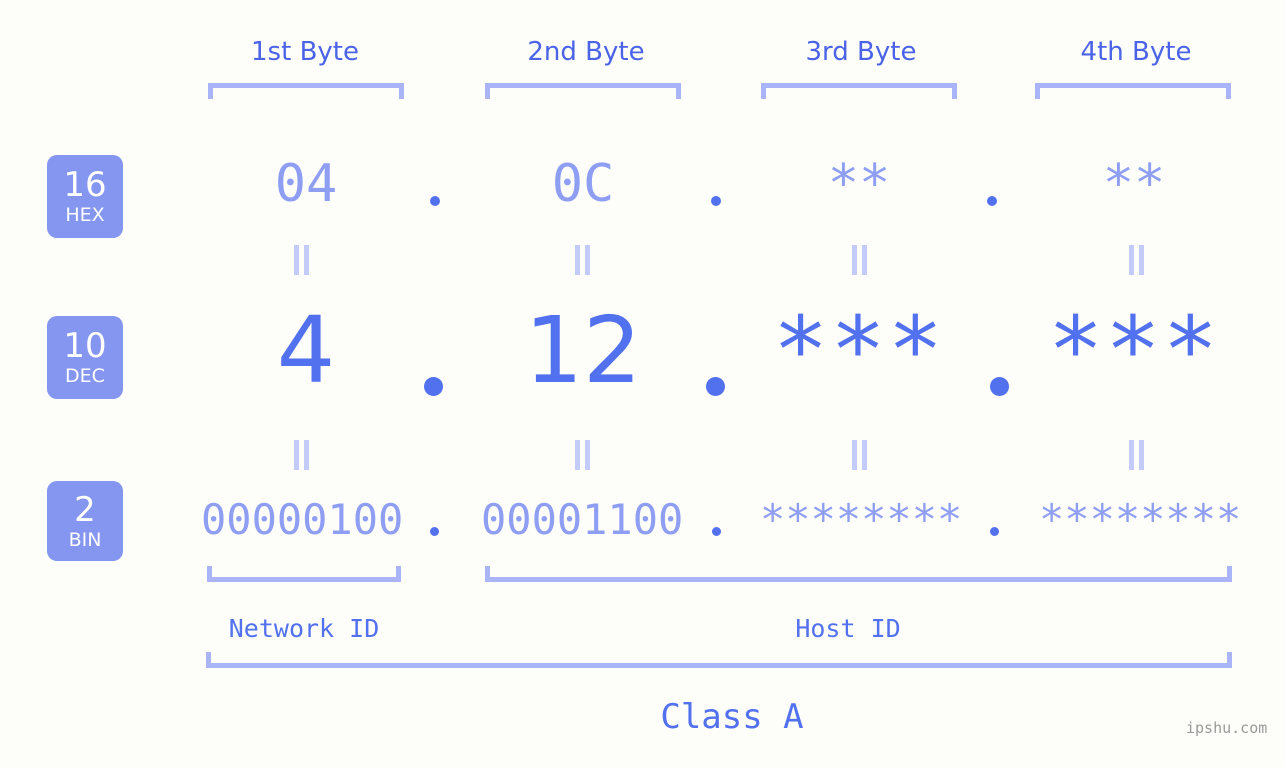 This screenshot has height=767, width=1285. I want to click on class-label: Class A, so click(732, 717).